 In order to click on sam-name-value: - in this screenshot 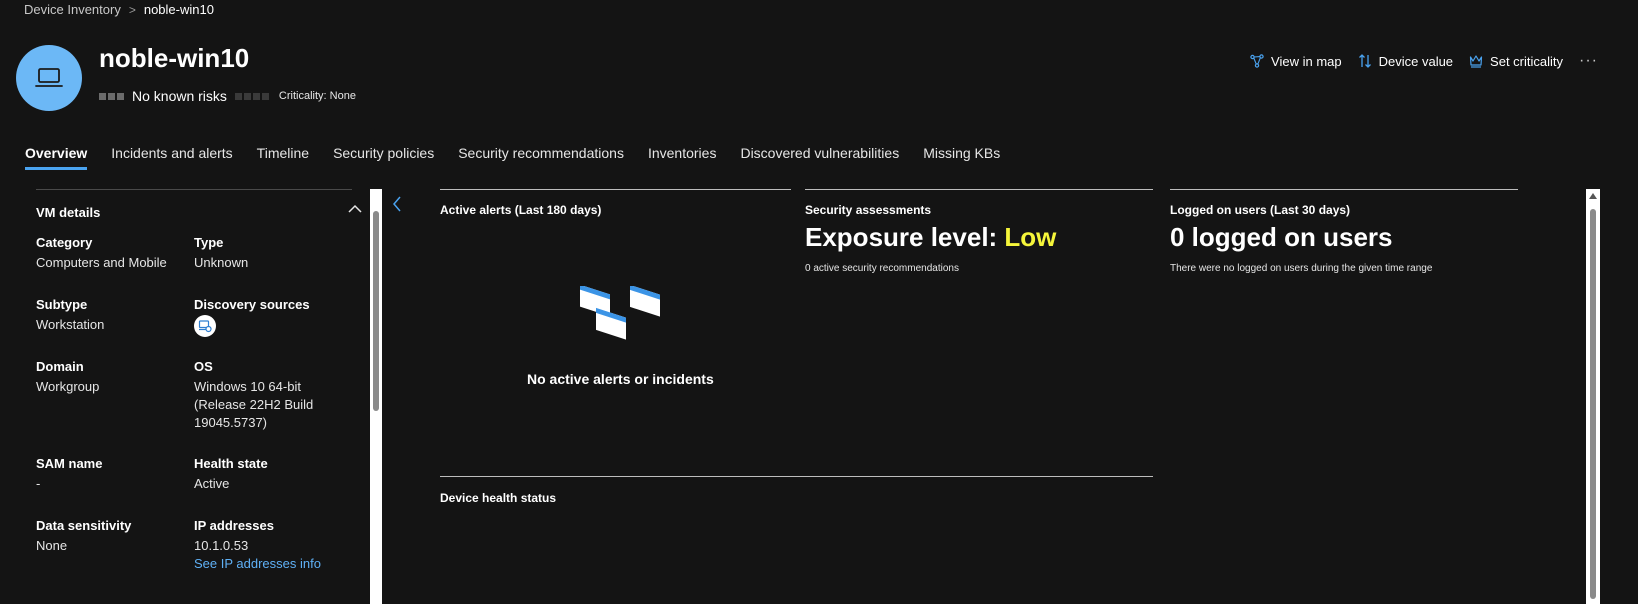, I will do `click(38, 483)`.